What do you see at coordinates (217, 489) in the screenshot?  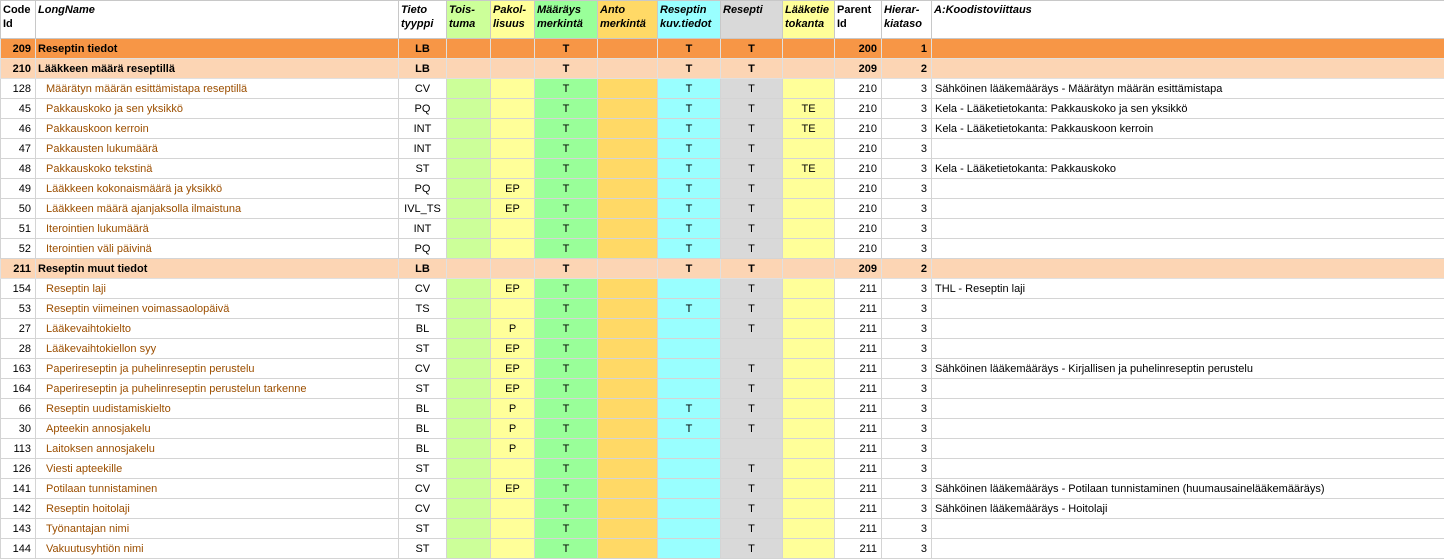 I see `cell-longname: Potilaan tunnistaminen` at bounding box center [217, 489].